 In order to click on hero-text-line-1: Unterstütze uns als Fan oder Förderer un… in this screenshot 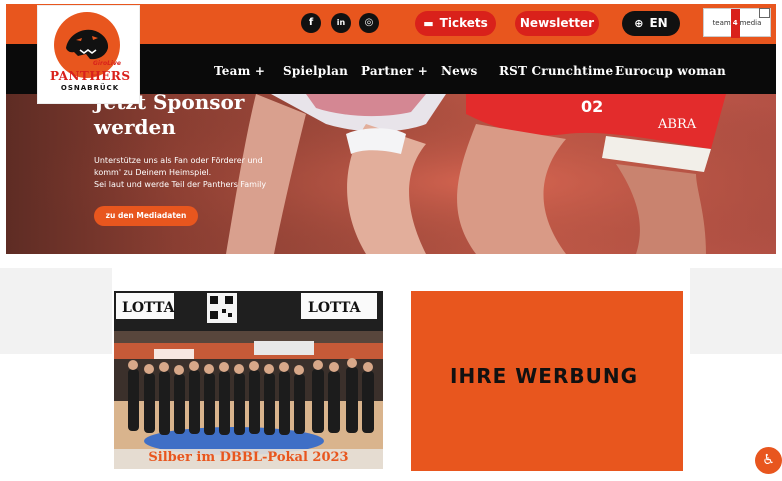, I will do `click(178, 160)`.